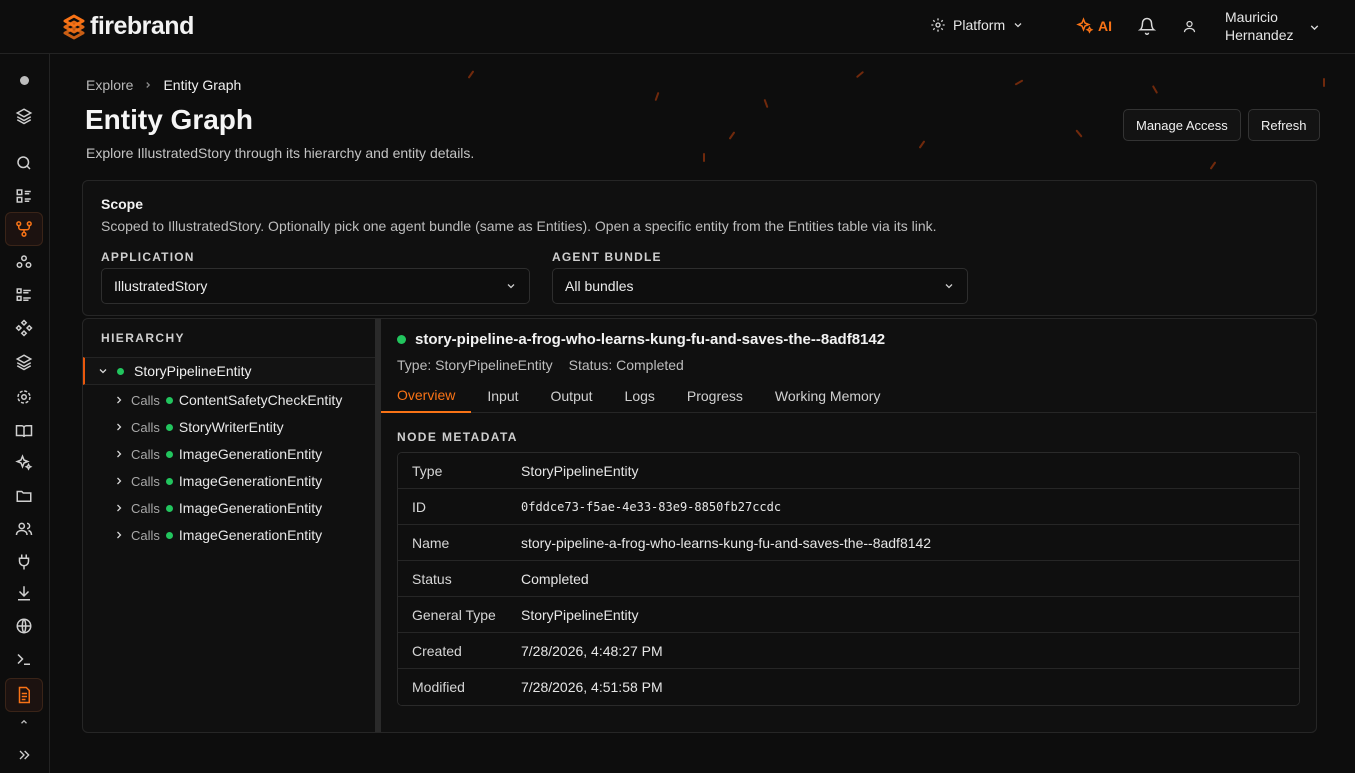 The image size is (1355, 773). What do you see at coordinates (1259, 26) in the screenshot?
I see `user-name: Mauricio Hernandez` at bounding box center [1259, 26].